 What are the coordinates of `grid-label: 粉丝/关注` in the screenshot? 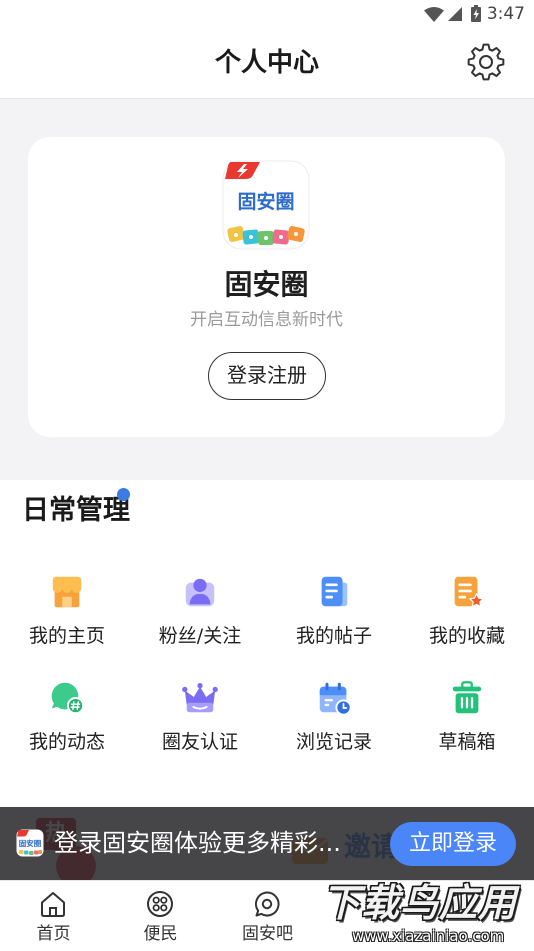 It's located at (200, 636).